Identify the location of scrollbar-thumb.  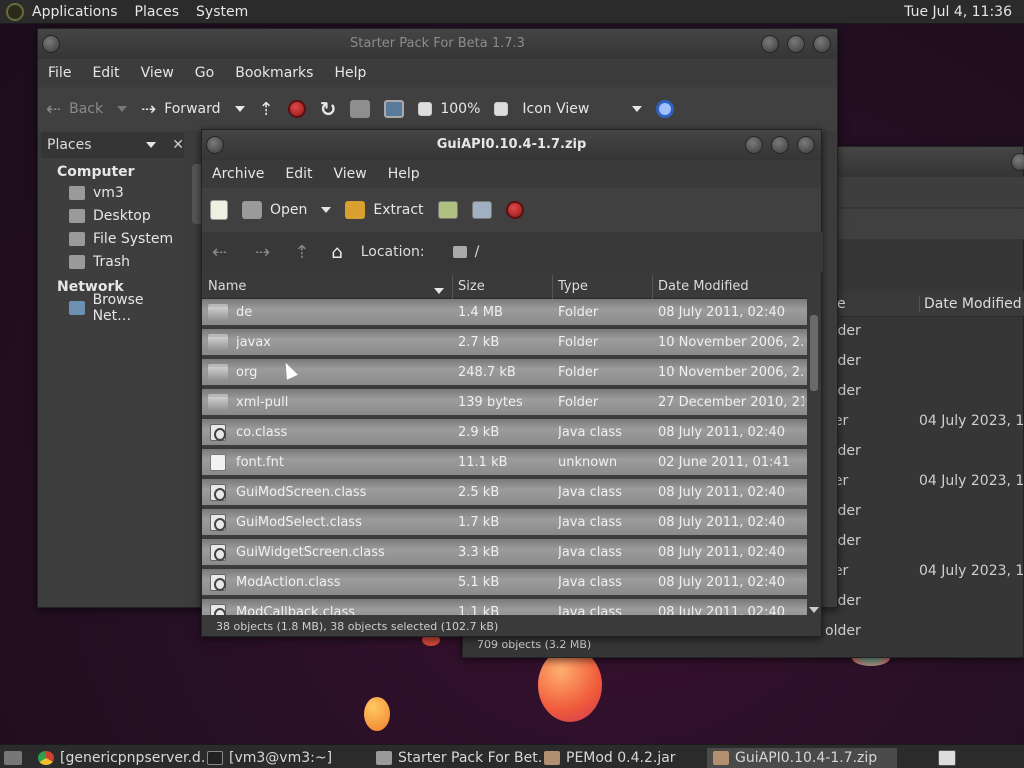
(814, 353).